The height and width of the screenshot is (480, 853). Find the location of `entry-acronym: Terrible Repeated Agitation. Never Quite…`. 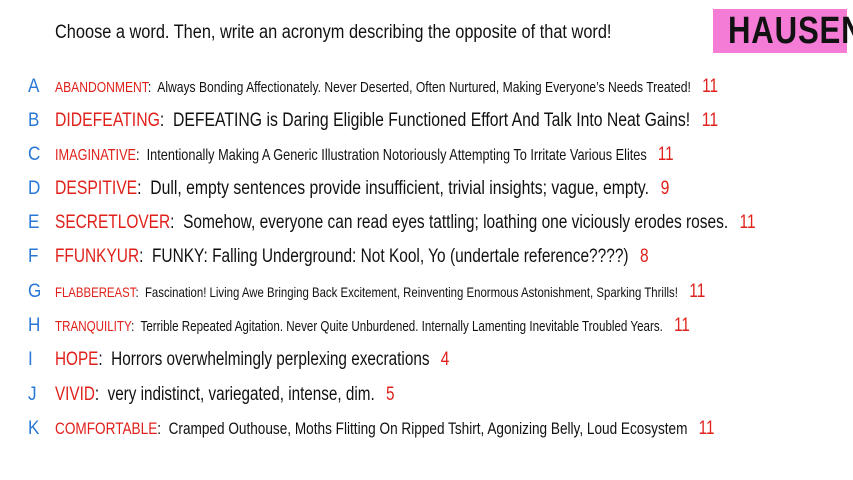

entry-acronym: Terrible Repeated Agitation. Never Quite… is located at coordinates (401, 327).